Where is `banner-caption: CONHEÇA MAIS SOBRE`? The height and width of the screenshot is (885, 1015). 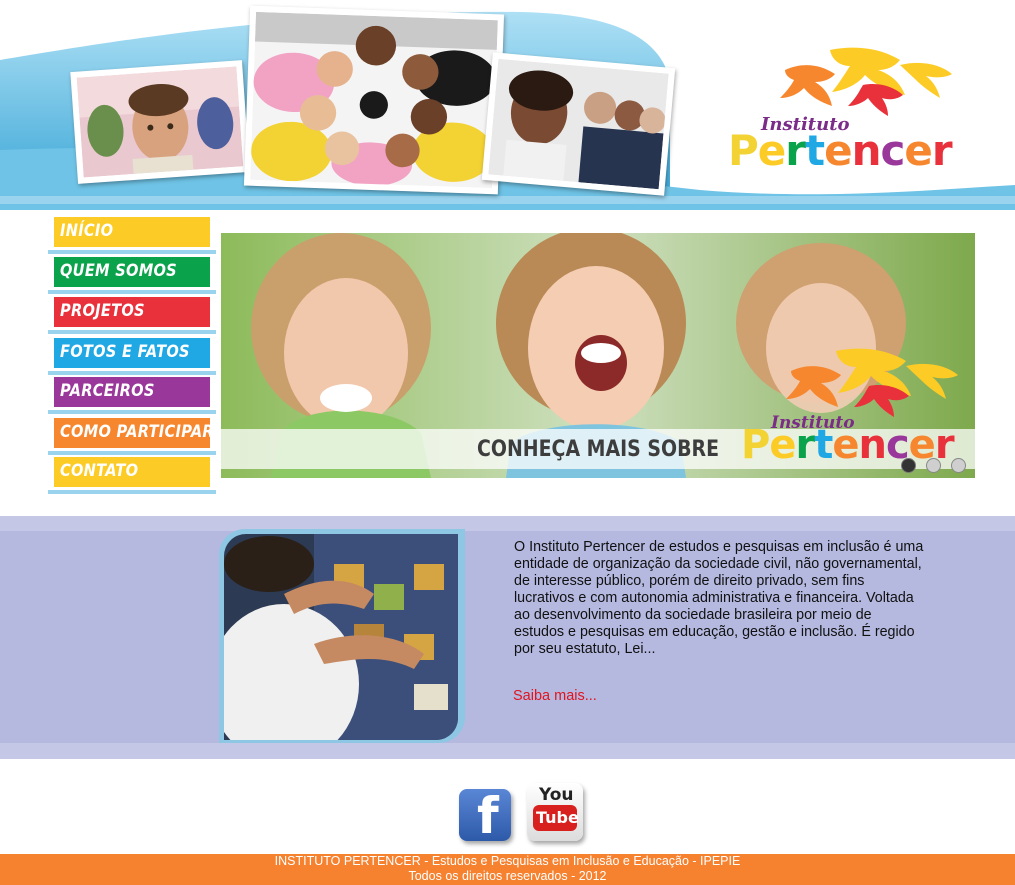 banner-caption: CONHEÇA MAIS SOBRE is located at coordinates (598, 449).